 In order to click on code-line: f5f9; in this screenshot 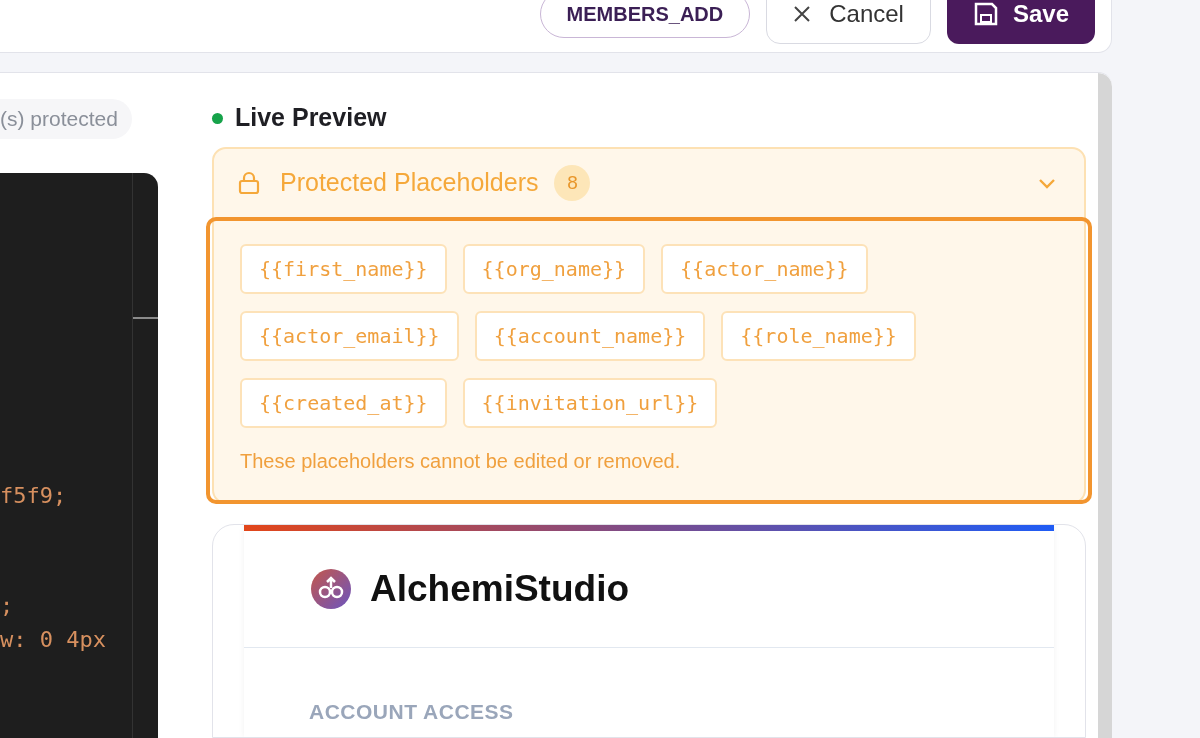, I will do `click(33, 495)`.